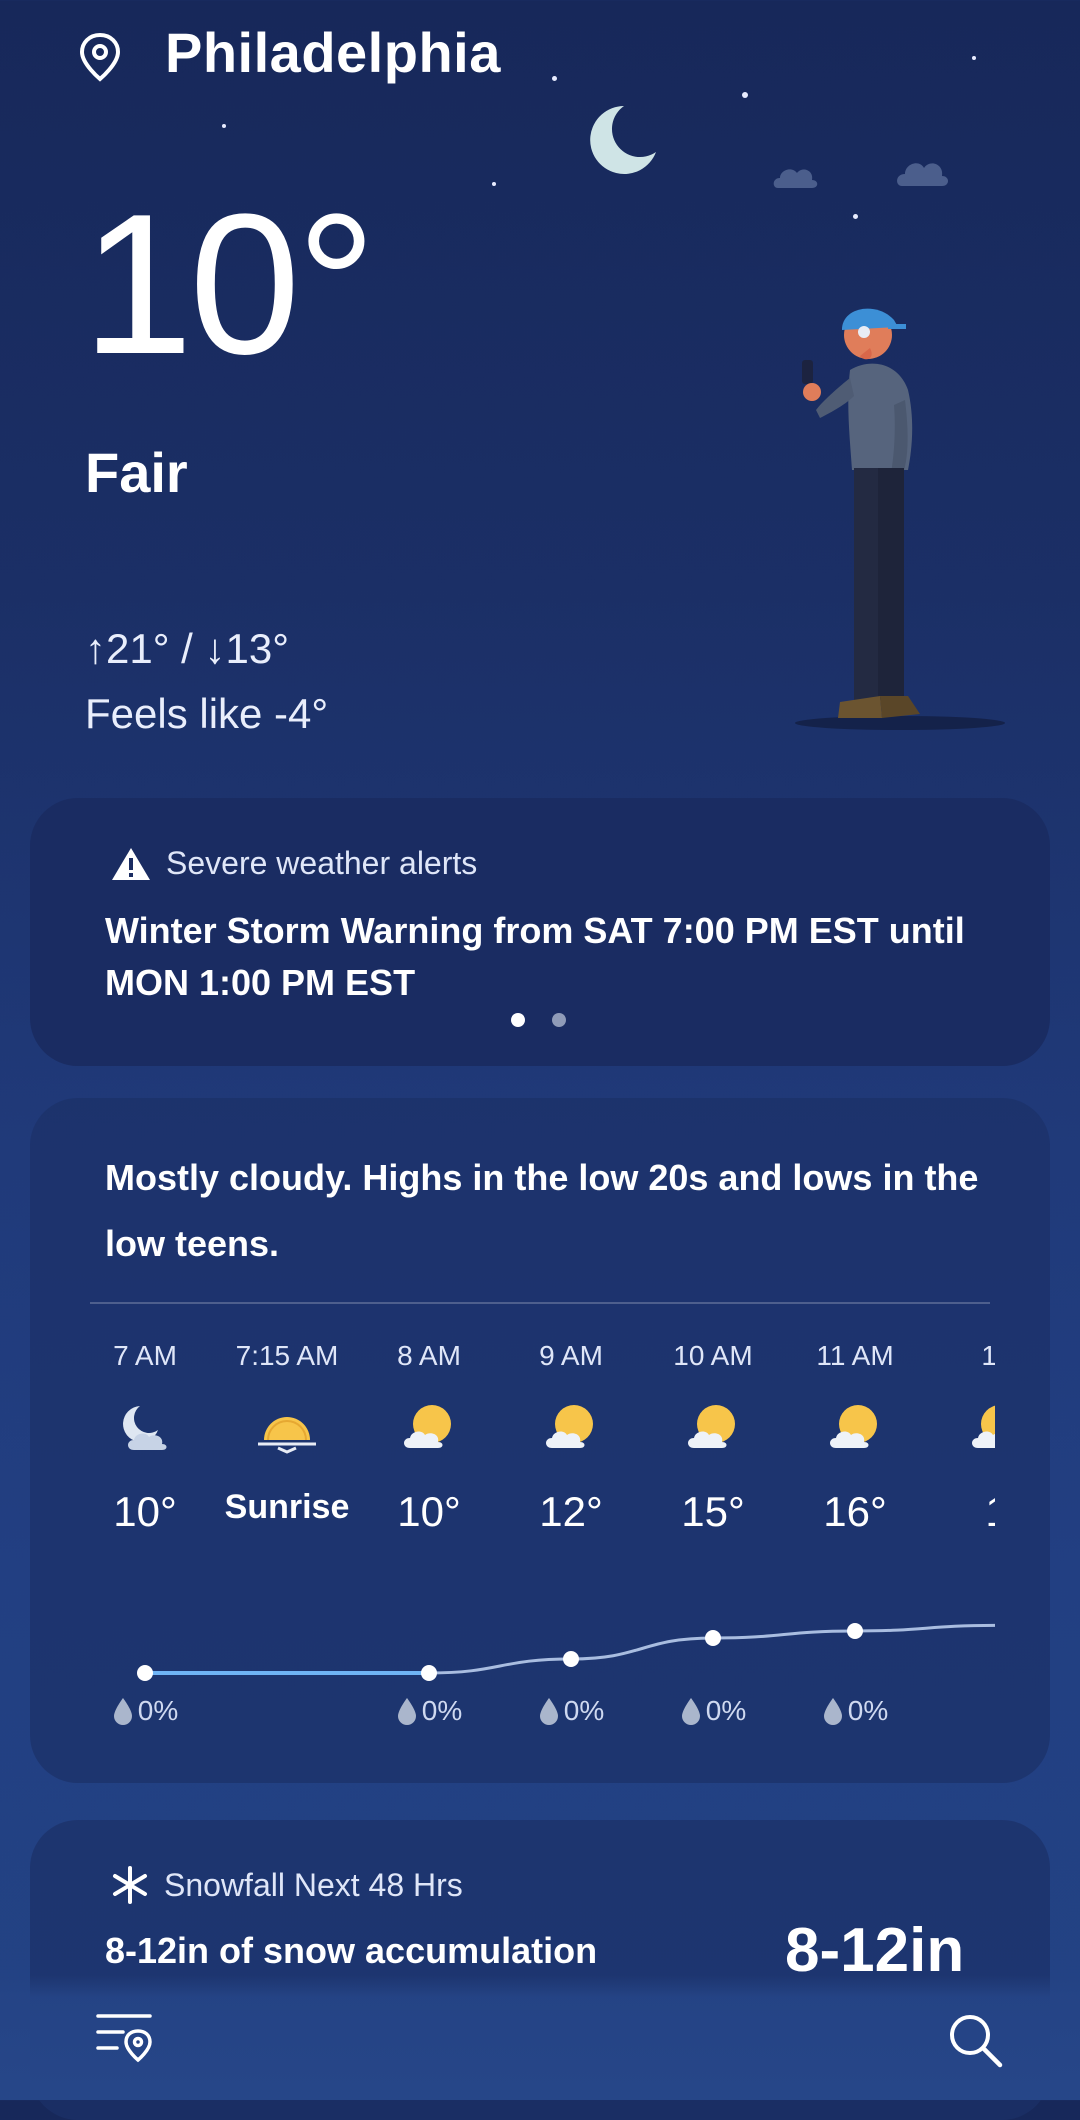  Describe the element at coordinates (975, 2040) in the screenshot. I see `search-icon` at that location.